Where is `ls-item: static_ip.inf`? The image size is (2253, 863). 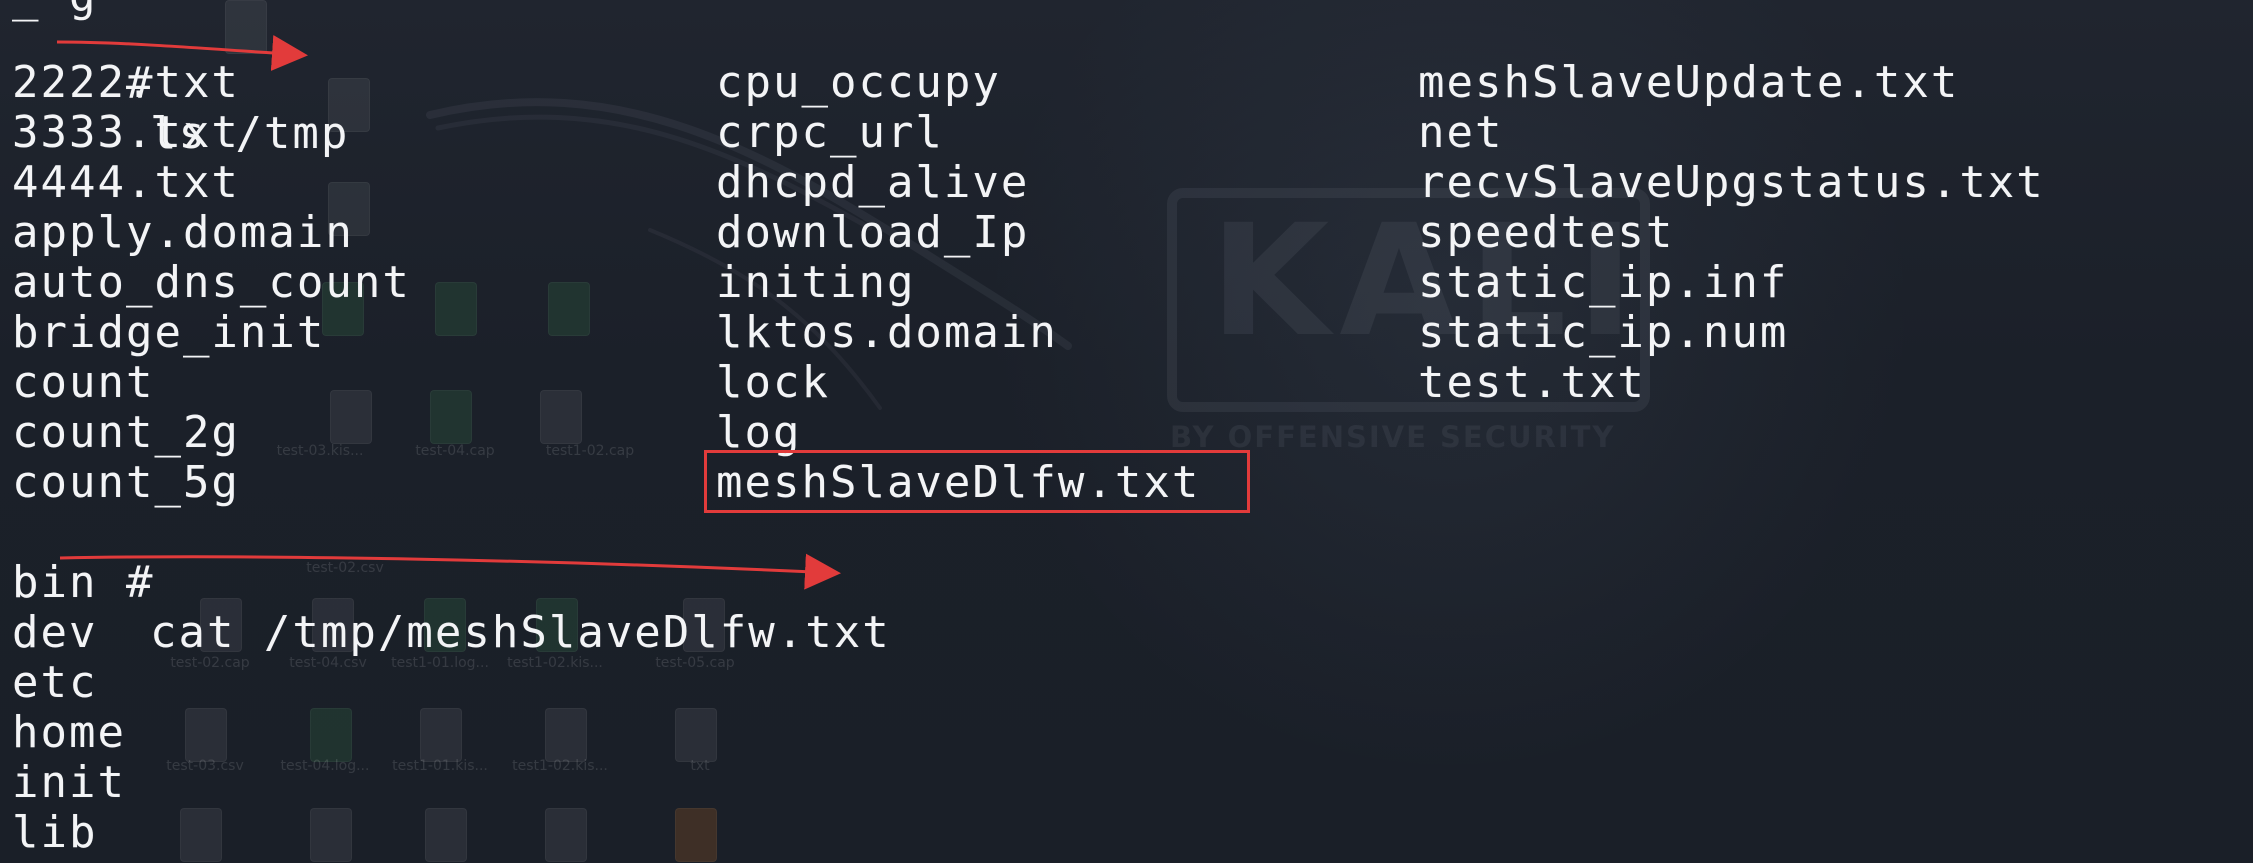 ls-item: static_ip.inf is located at coordinates (1603, 282).